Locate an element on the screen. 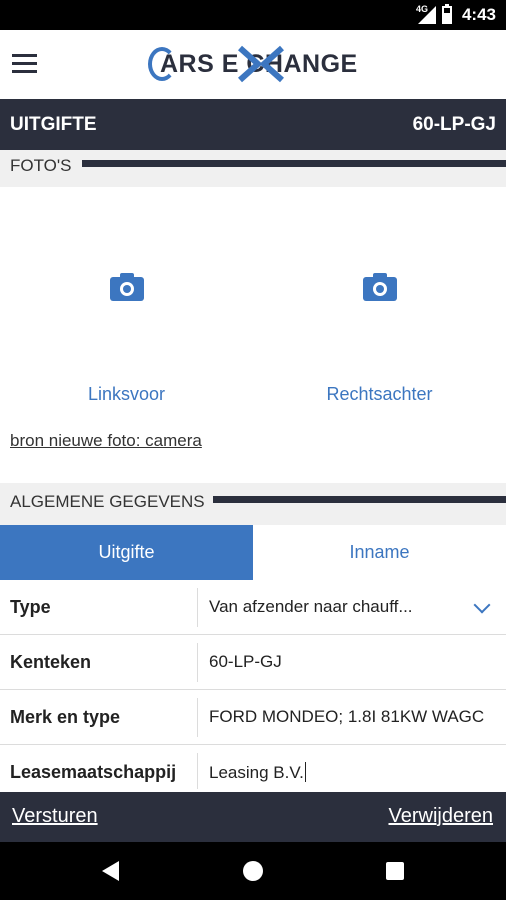 This screenshot has width=506, height=900. hamburger-menu-icon is located at coordinates (24, 64).